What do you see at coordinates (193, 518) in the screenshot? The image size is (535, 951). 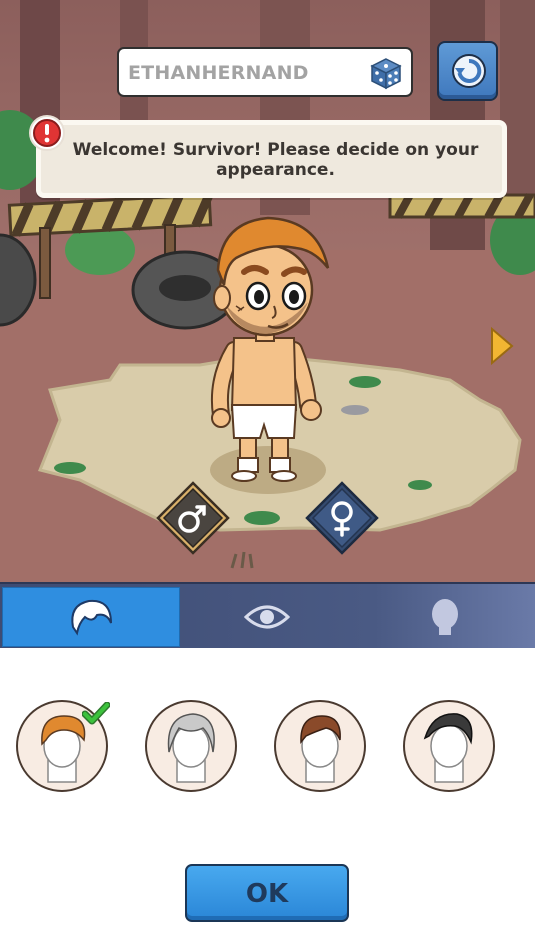 I see `male-gender-button` at bounding box center [193, 518].